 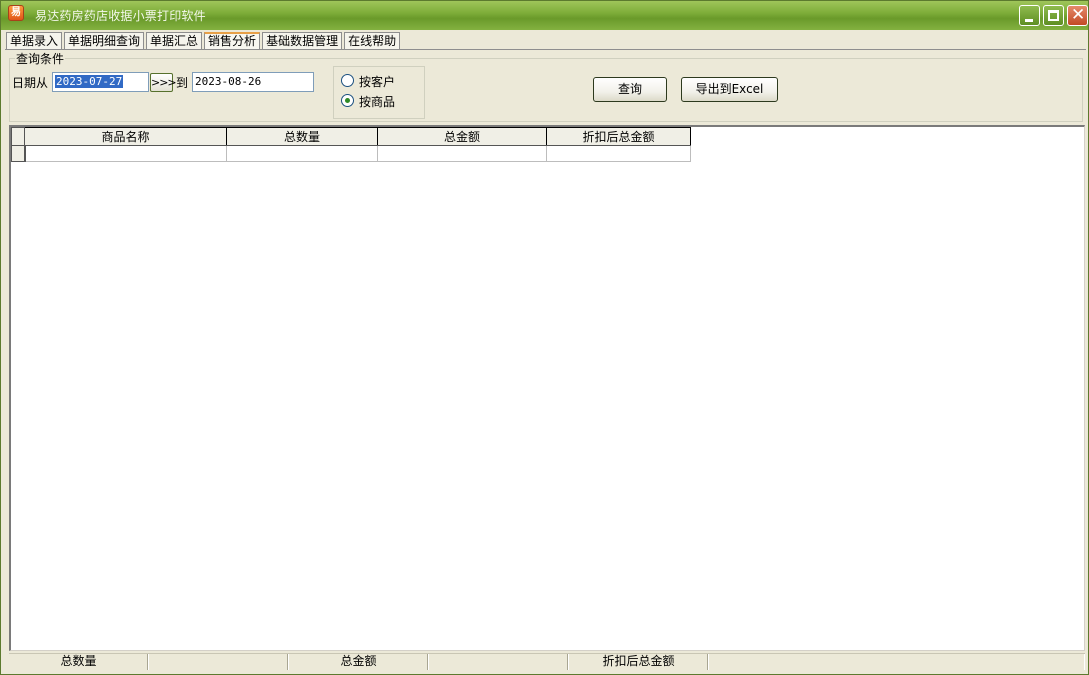 I want to click on date-to-label: 到, so click(x=182, y=83).